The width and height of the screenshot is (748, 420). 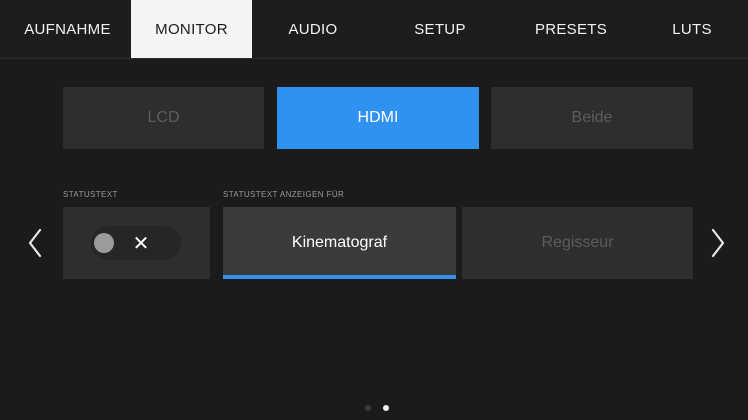 I want to click on next-page-button, so click(x=718, y=243).